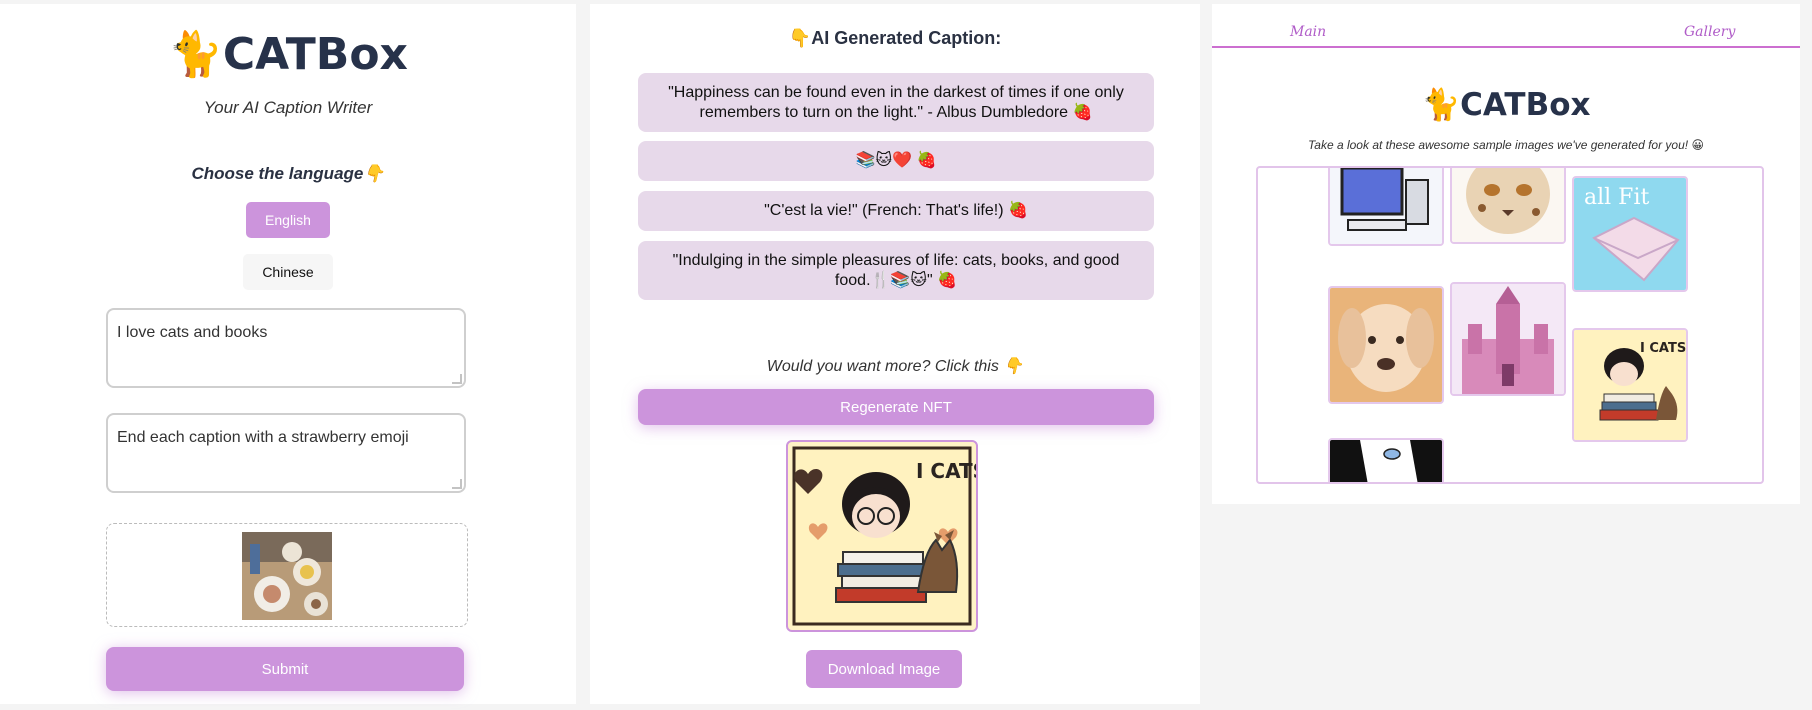  I want to click on instruction-textarea: End each caption with a strawberry emoji, so click(286, 453).